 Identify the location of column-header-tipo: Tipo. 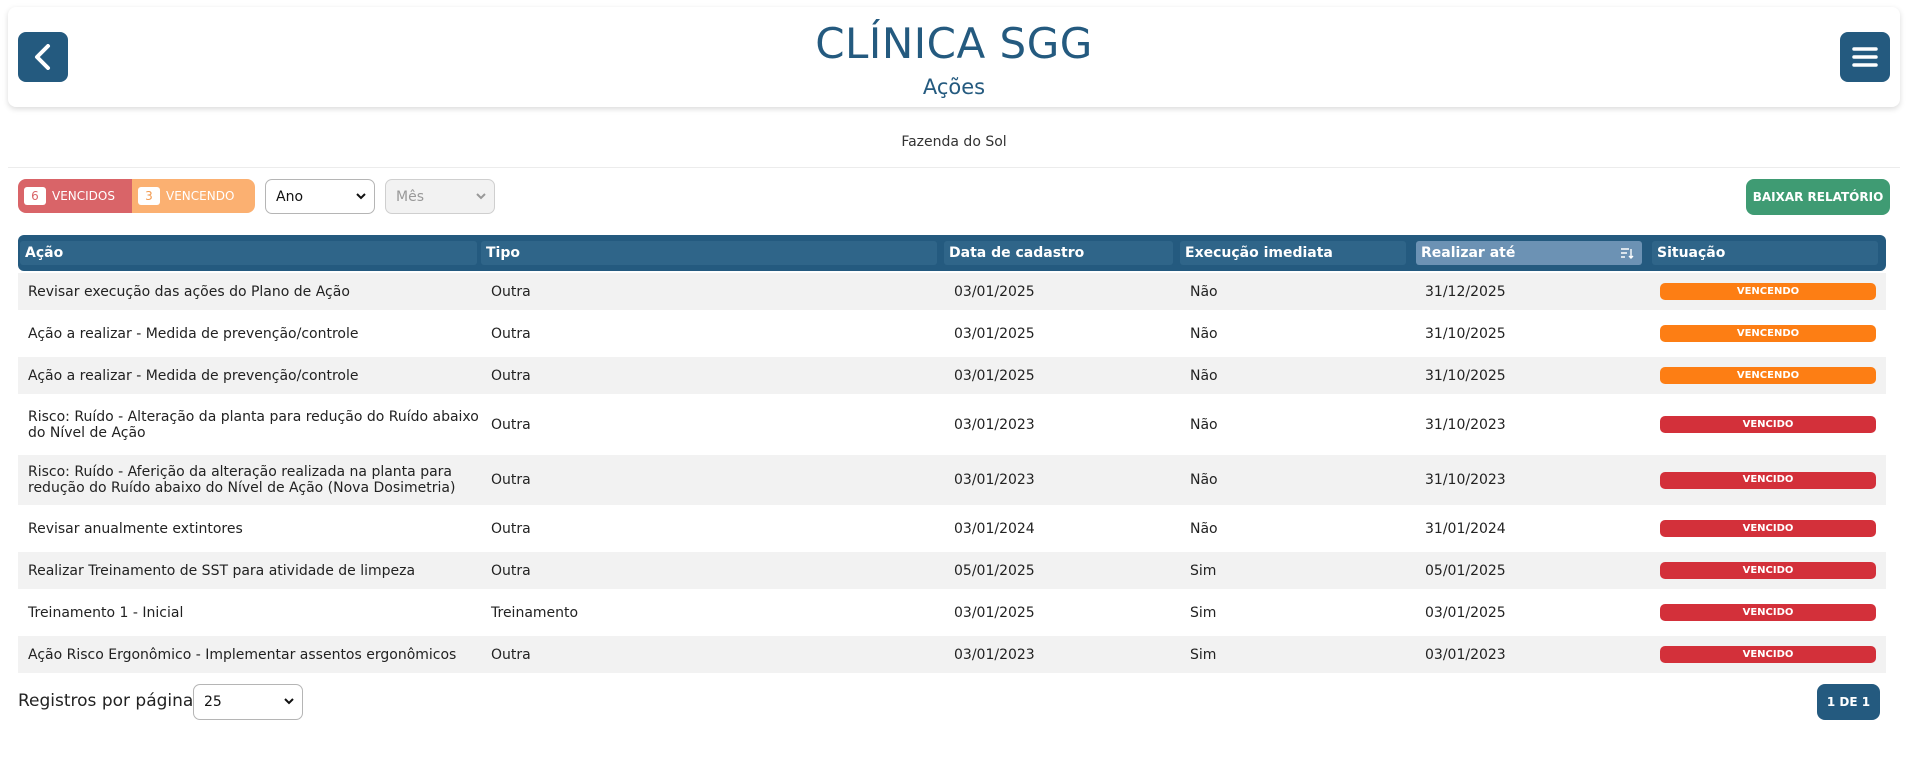
(709, 253).